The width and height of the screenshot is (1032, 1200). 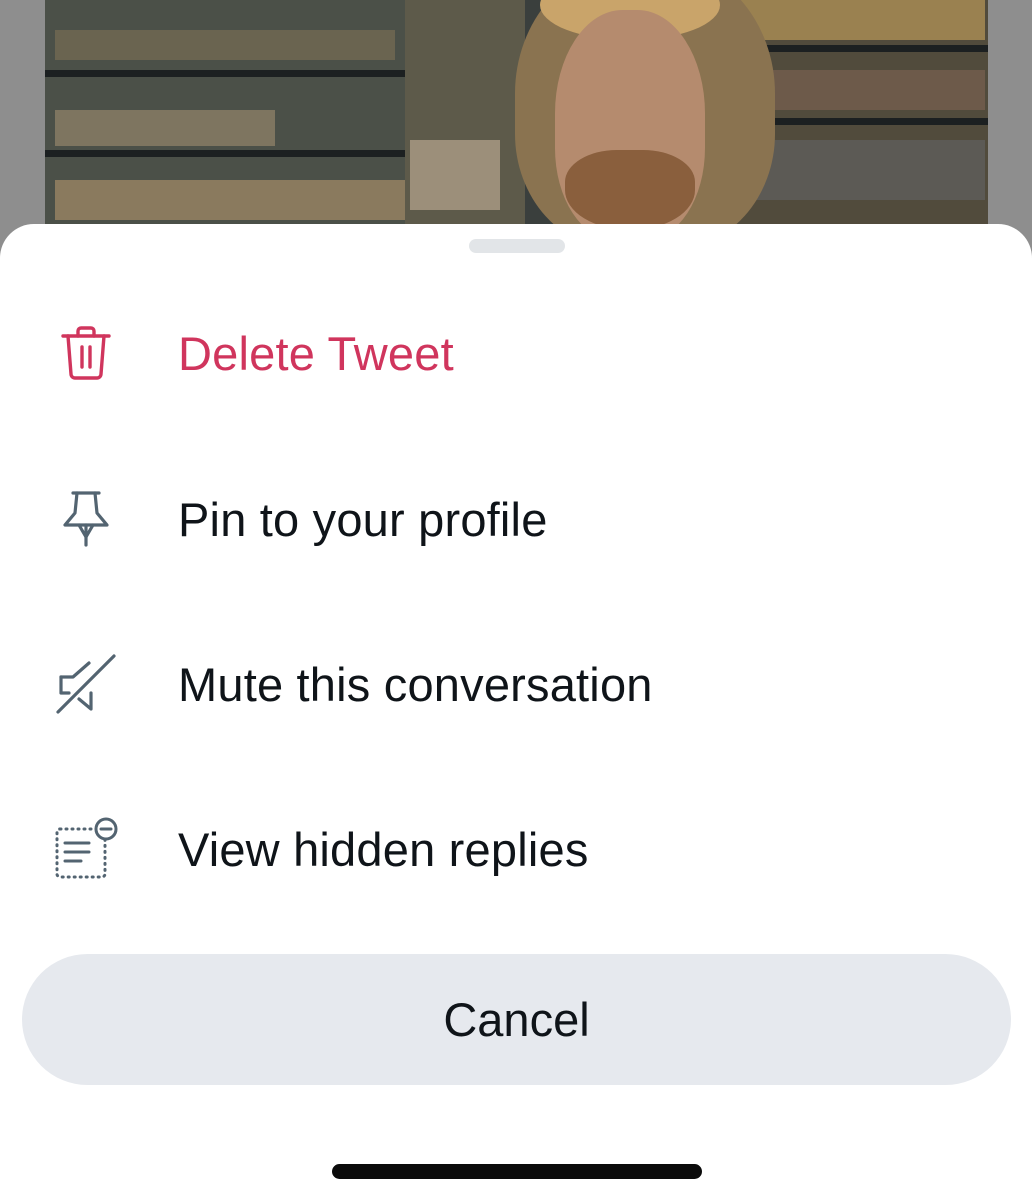 What do you see at coordinates (86, 849) in the screenshot?
I see `hidden-replies-icon` at bounding box center [86, 849].